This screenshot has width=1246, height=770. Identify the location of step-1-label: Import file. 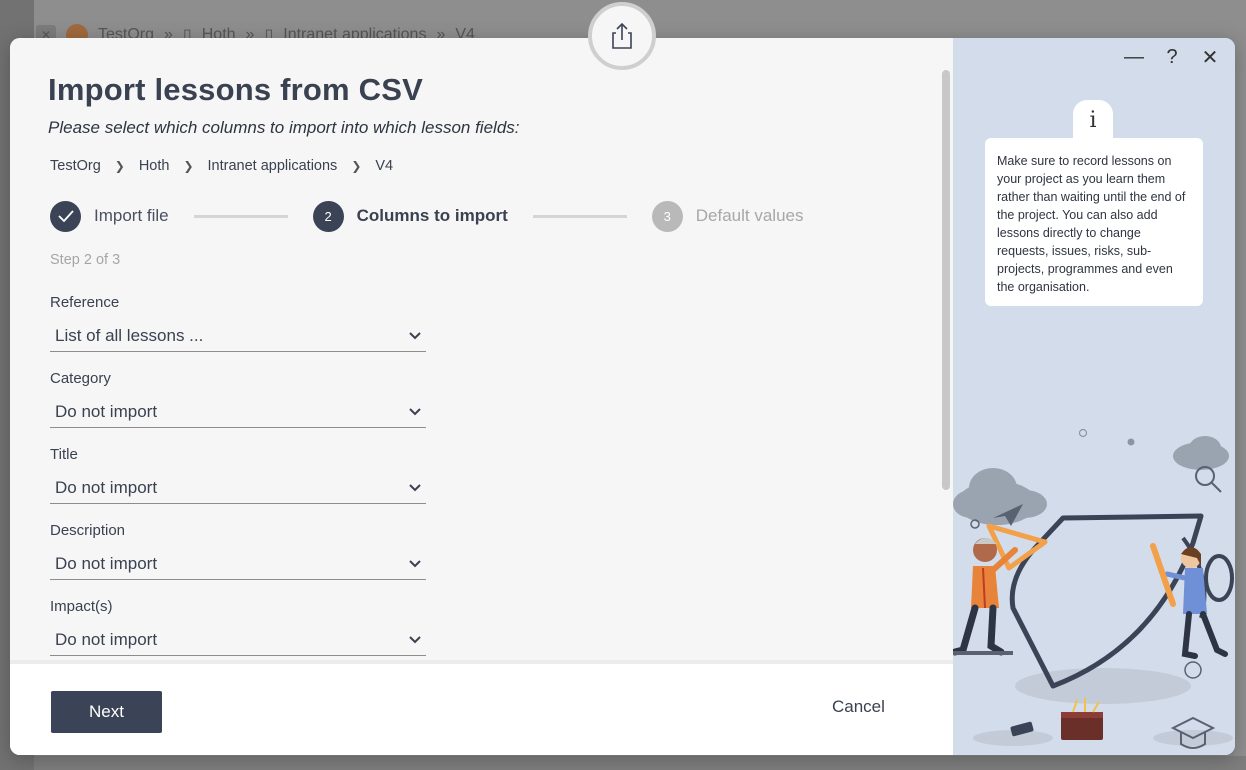
(131, 215).